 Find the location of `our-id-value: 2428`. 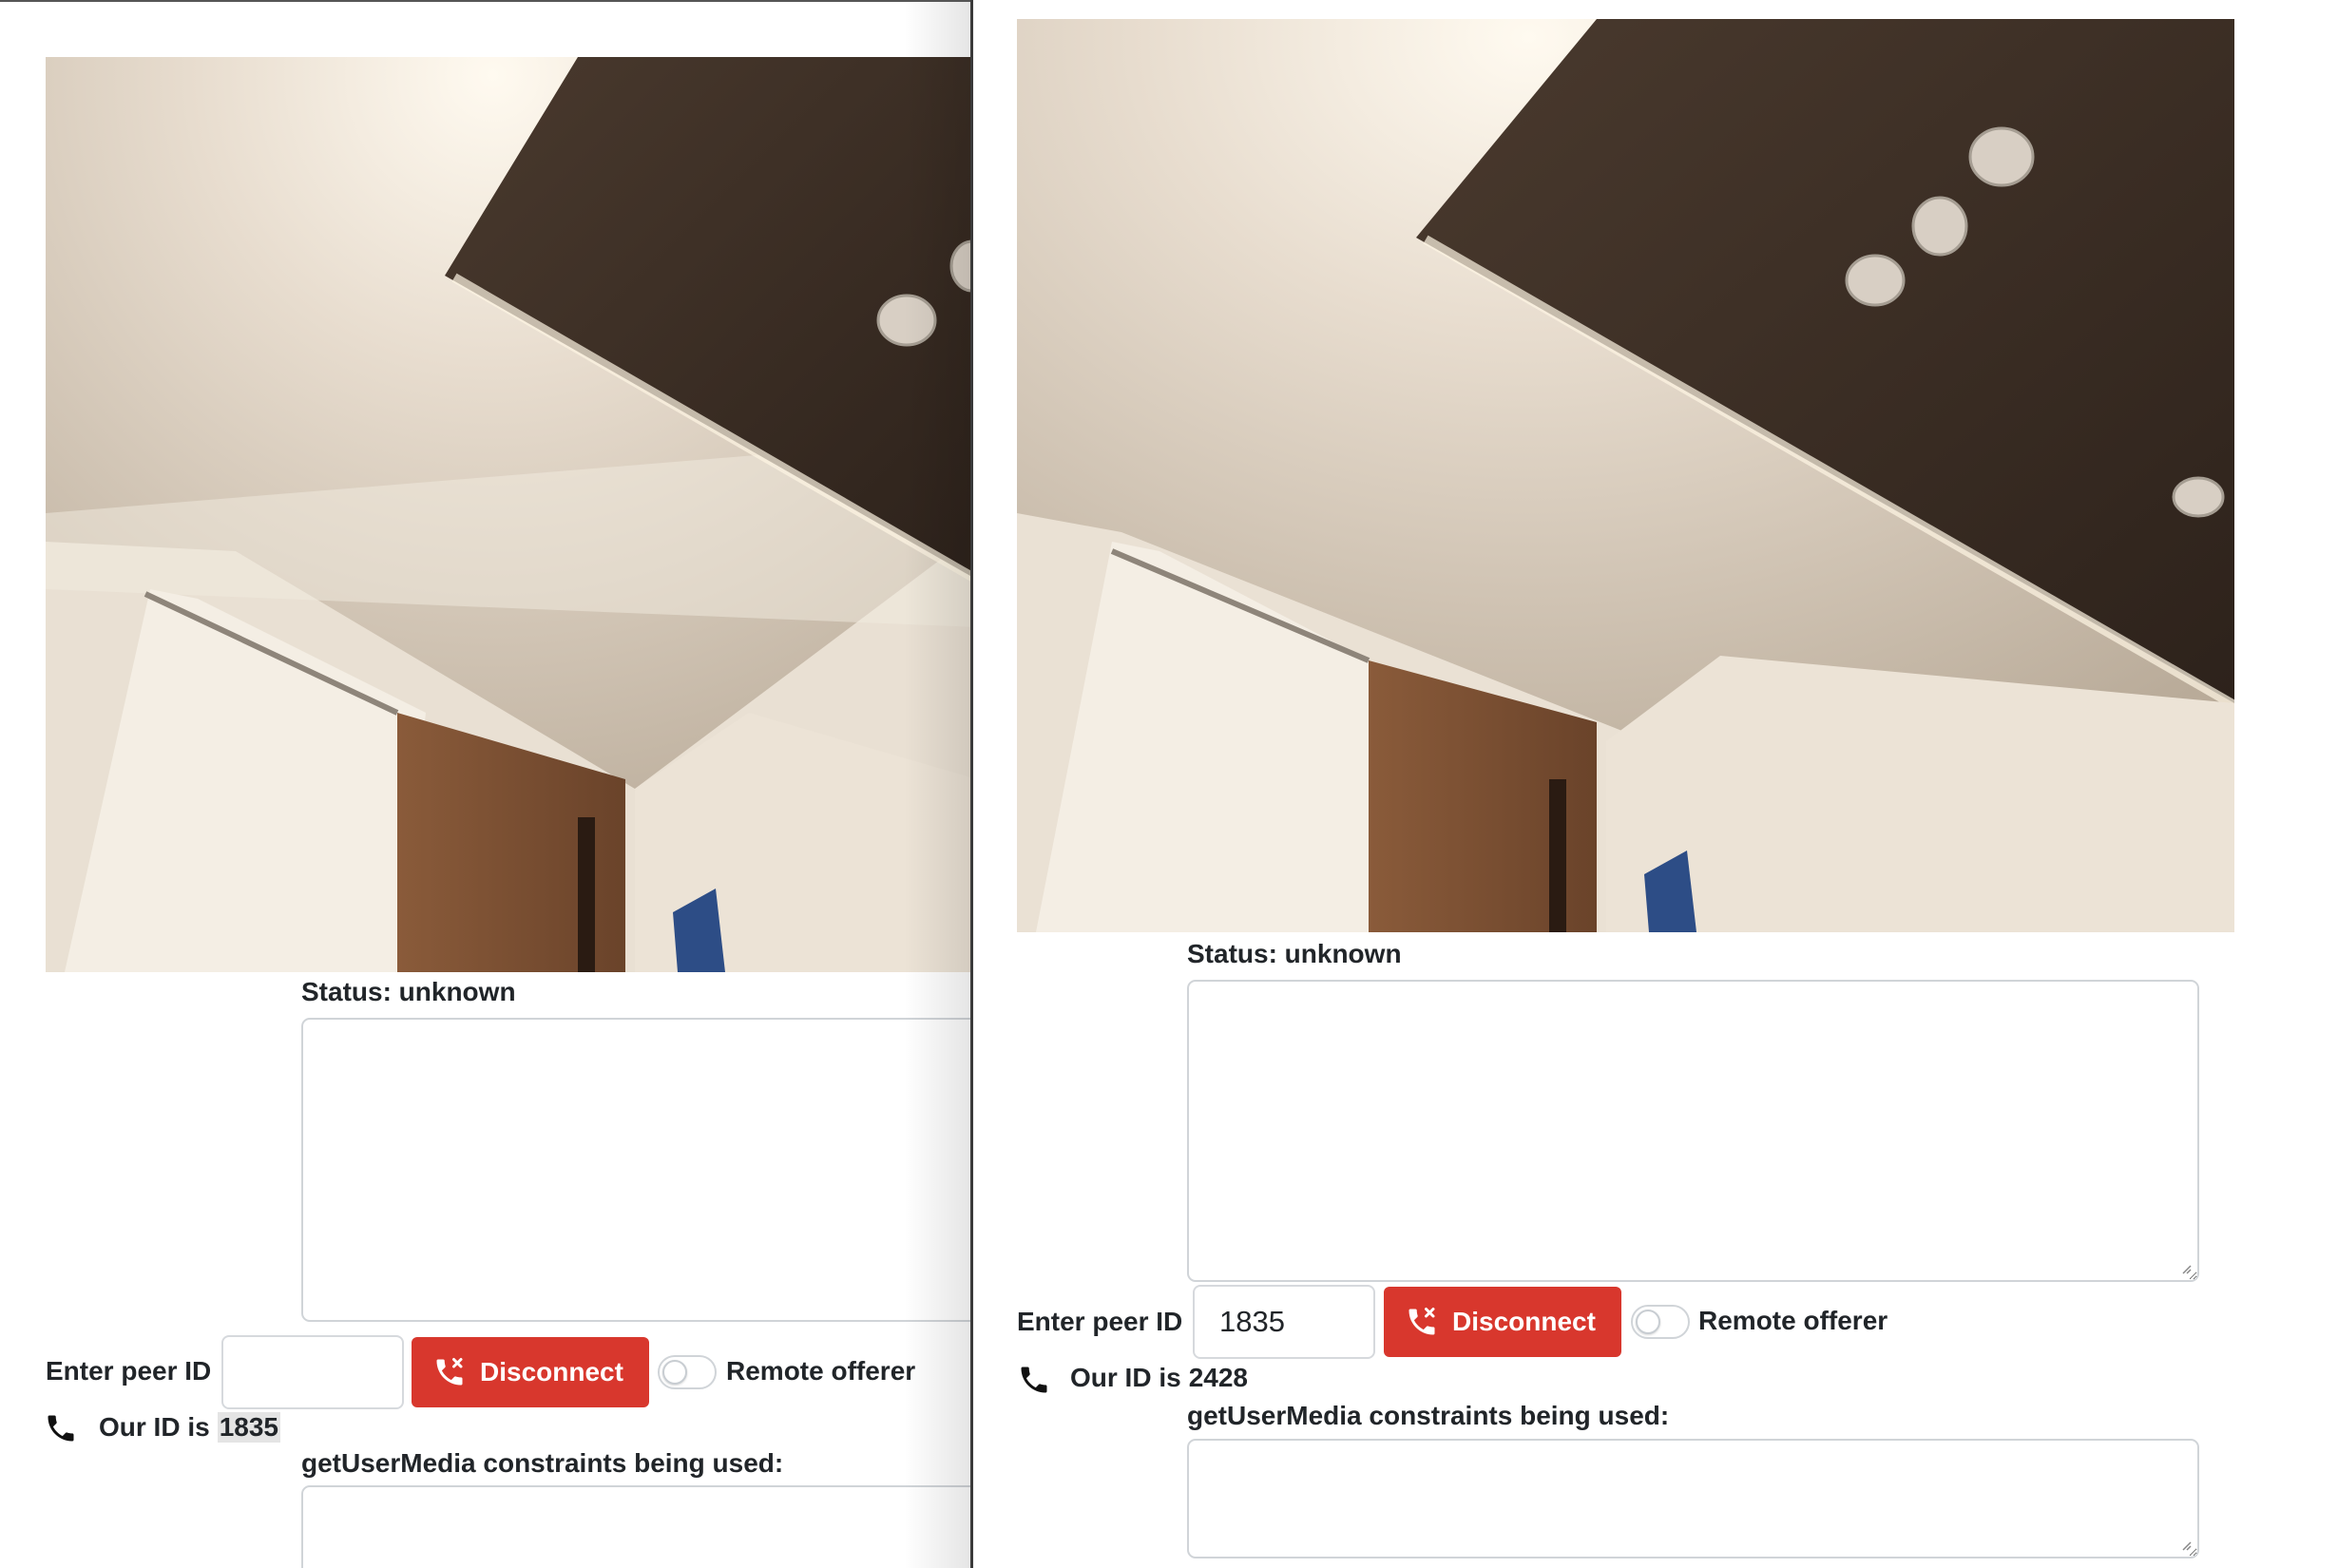

our-id-value: 2428 is located at coordinates (1218, 1377).